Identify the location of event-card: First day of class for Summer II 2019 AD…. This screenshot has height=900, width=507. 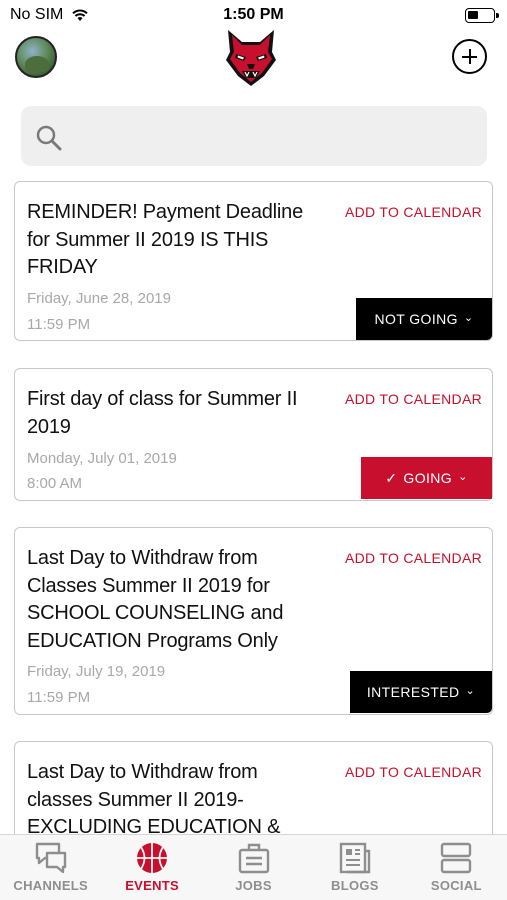
(253, 434).